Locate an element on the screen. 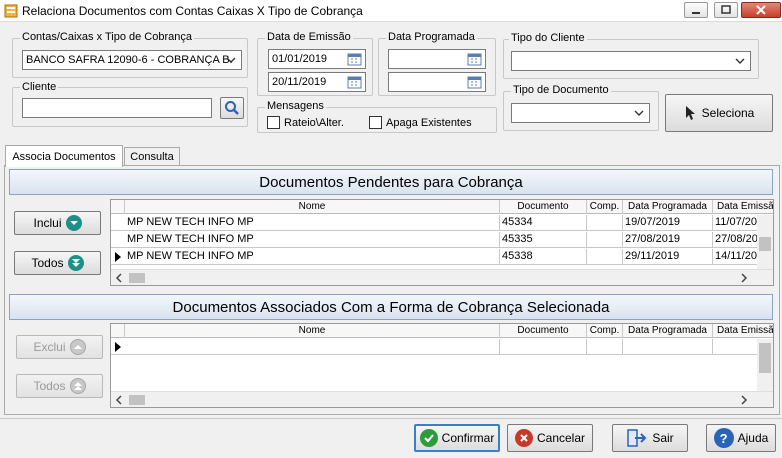 This screenshot has width=782, height=458. ajuda-label: Ajuda is located at coordinates (753, 438).